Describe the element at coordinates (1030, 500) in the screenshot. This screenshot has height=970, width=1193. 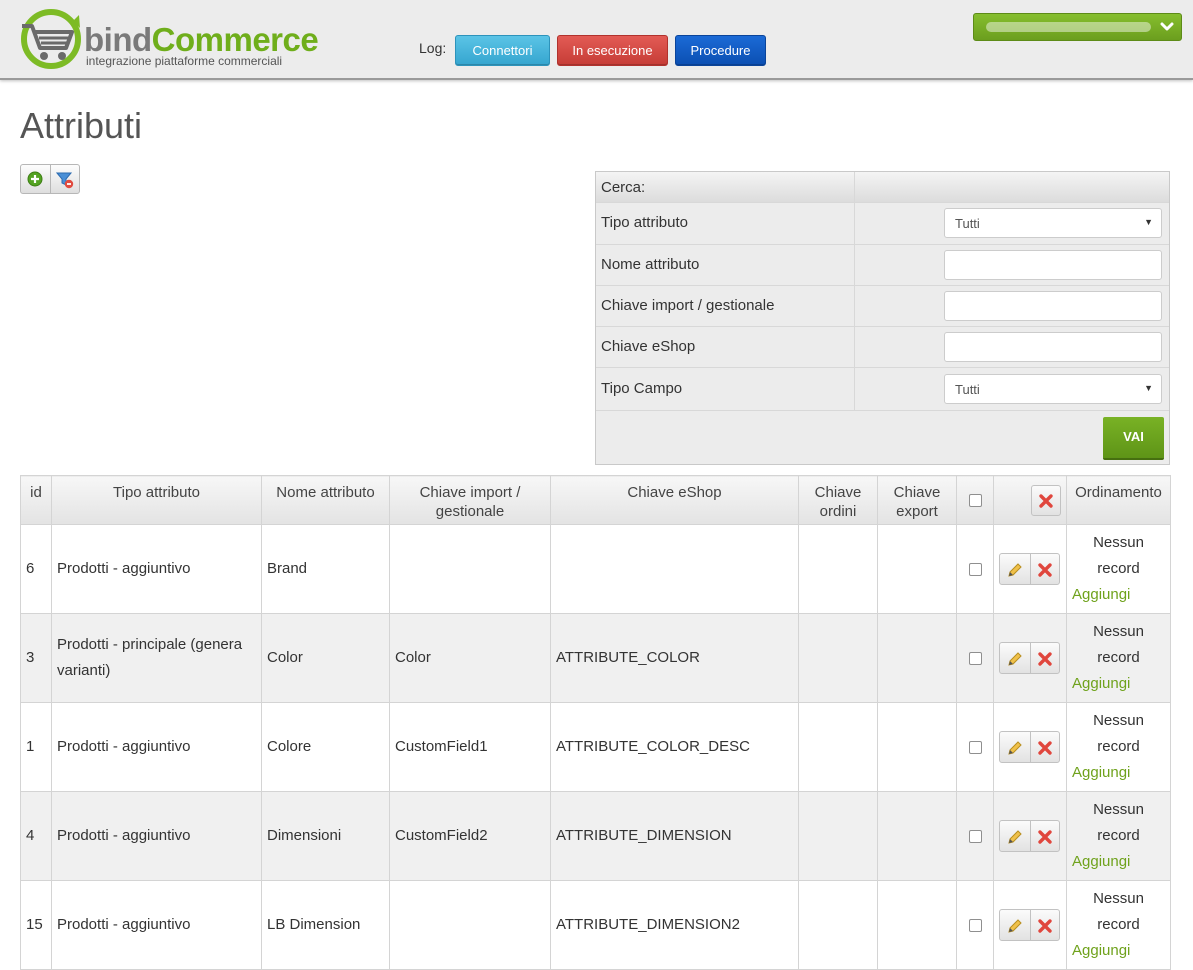
I see `col-actions` at that location.